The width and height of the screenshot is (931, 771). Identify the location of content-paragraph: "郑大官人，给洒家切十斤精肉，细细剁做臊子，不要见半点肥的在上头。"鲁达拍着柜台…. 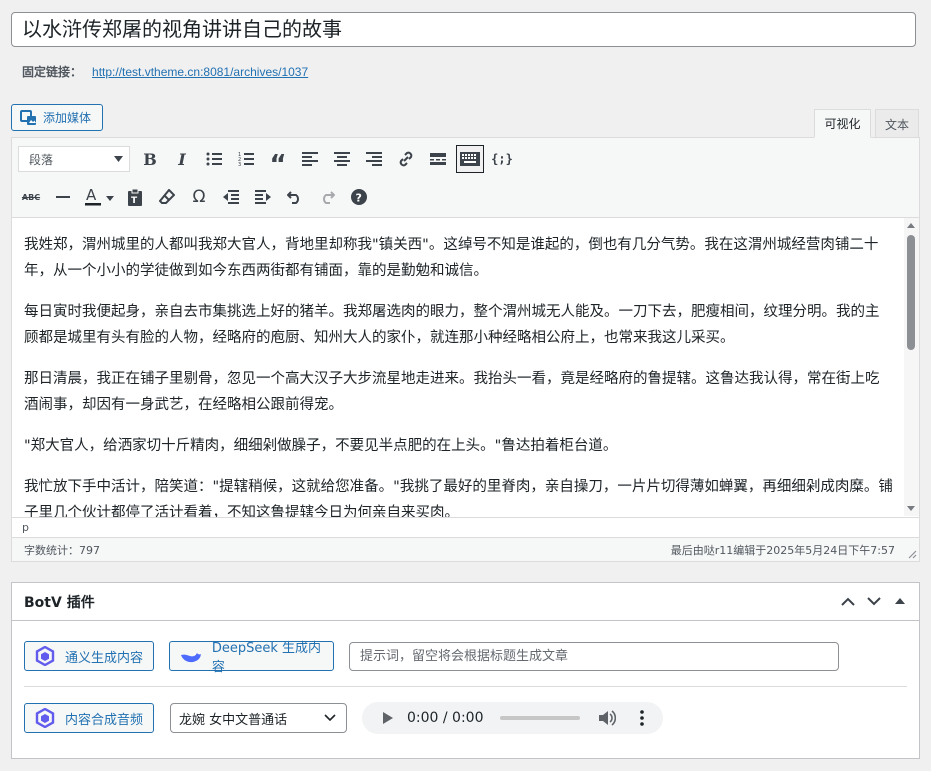
(321, 446).